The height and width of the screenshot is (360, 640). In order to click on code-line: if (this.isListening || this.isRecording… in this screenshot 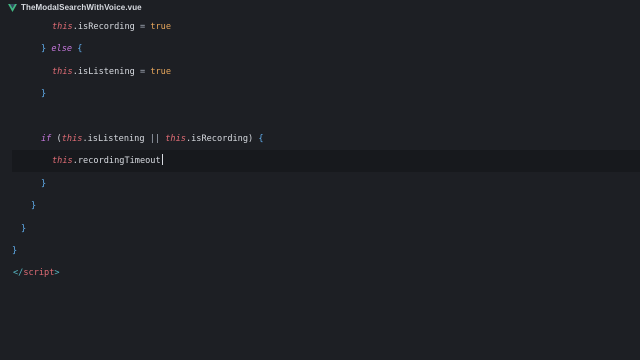, I will do `click(320, 139)`.